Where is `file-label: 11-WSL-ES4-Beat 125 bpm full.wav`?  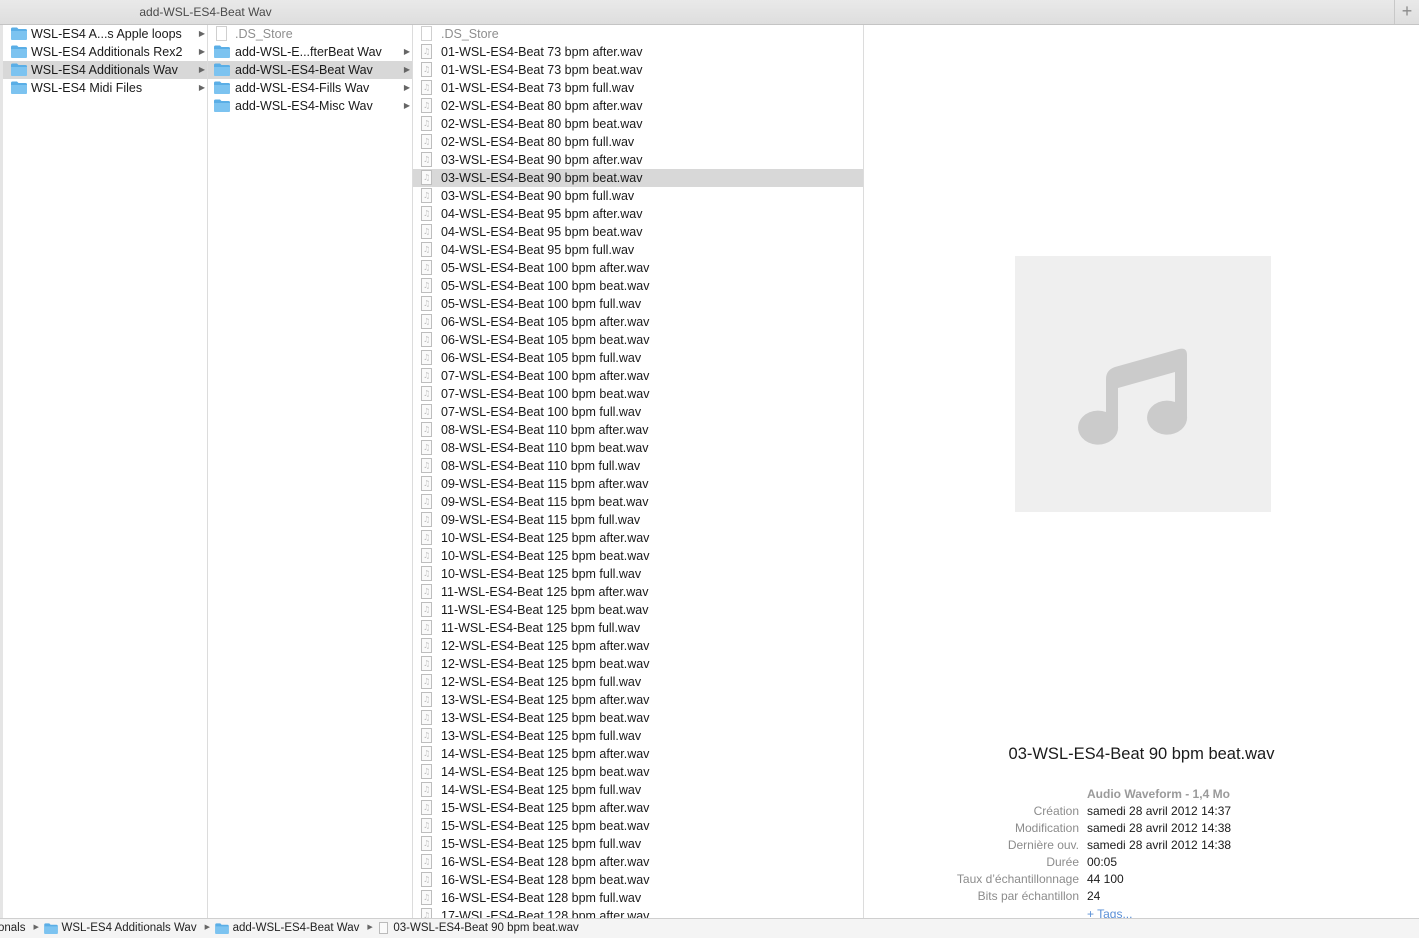 file-label: 11-WSL-ES4-Beat 125 bpm full.wav is located at coordinates (541, 628).